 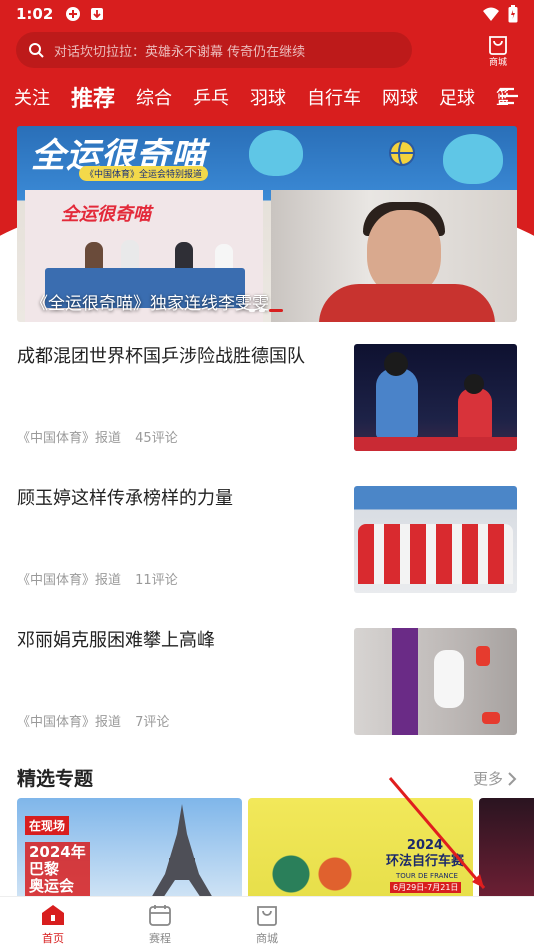 What do you see at coordinates (161, 356) in the screenshot?
I see `news-title: 成都混团世界杯国乒涉险战胜德国队` at bounding box center [161, 356].